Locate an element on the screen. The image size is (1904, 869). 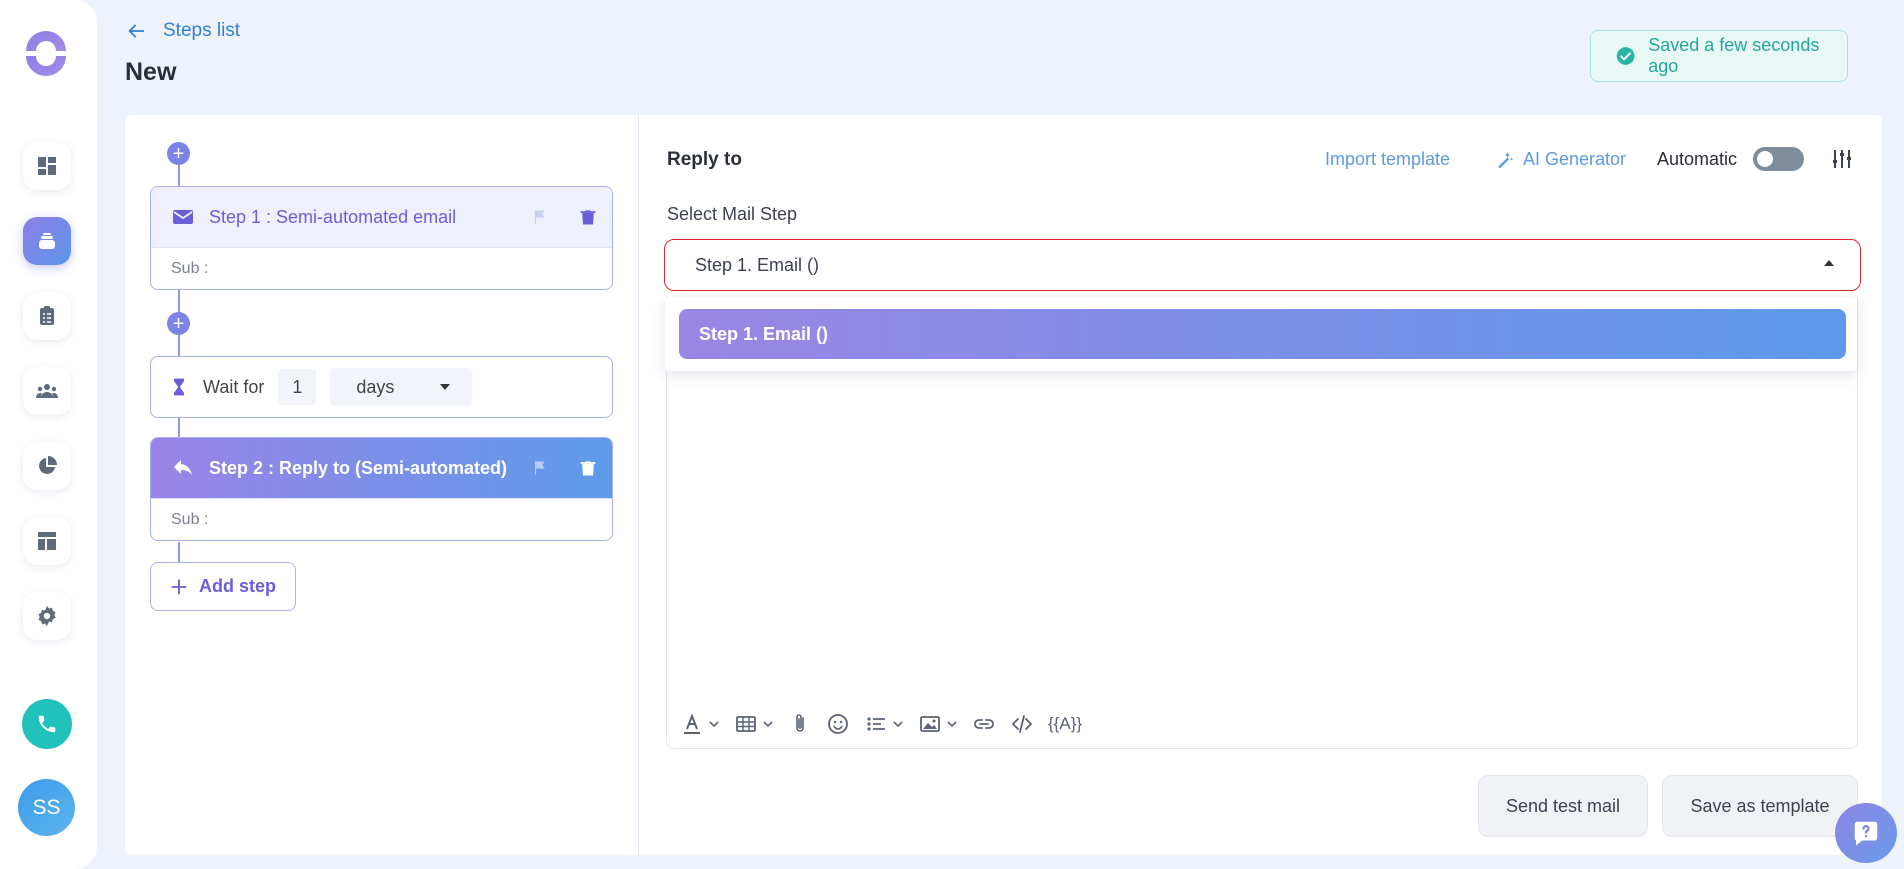
step-1-subject: Sub : is located at coordinates (381, 268).